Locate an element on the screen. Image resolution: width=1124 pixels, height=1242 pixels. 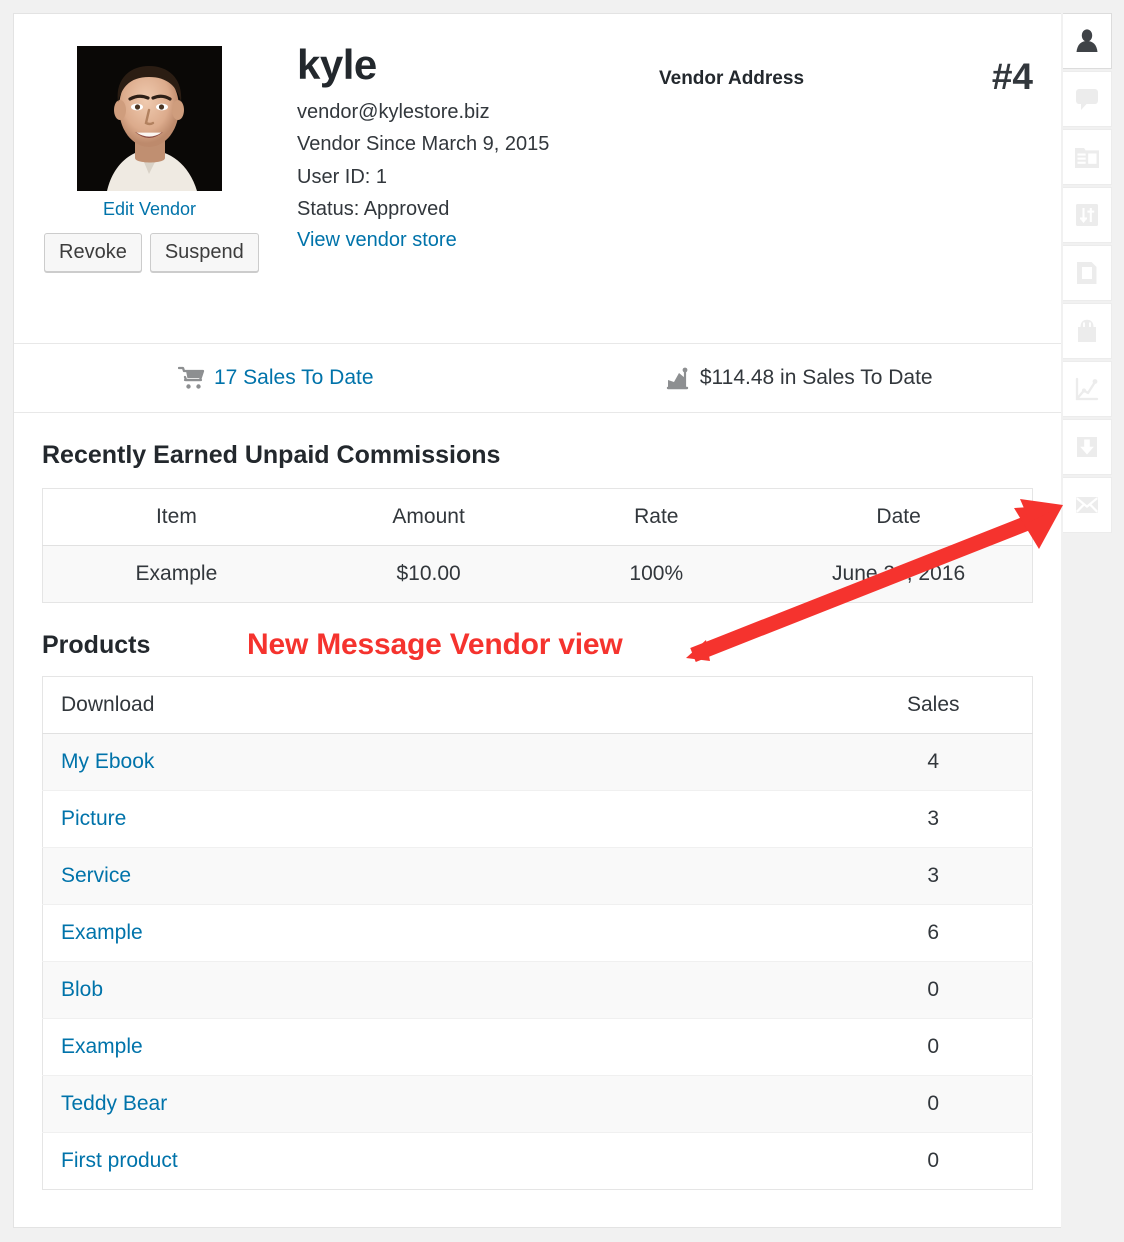
product-name-cell: Blob is located at coordinates (438, 990).